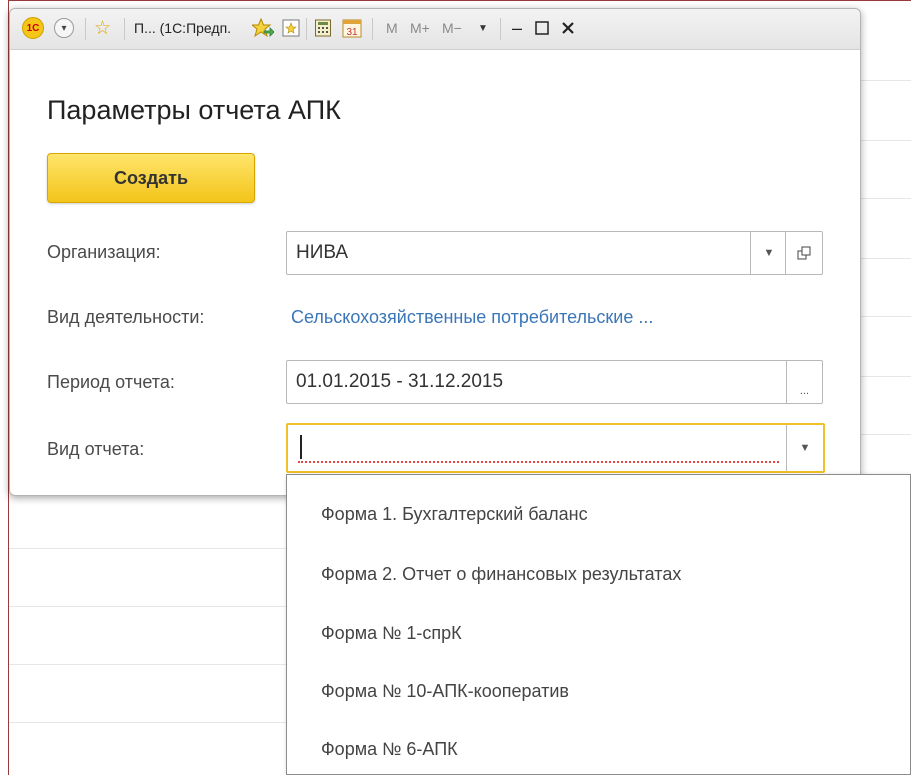 This screenshot has height=775, width=911. What do you see at coordinates (568, 28) in the screenshot?
I see `close-icon` at bounding box center [568, 28].